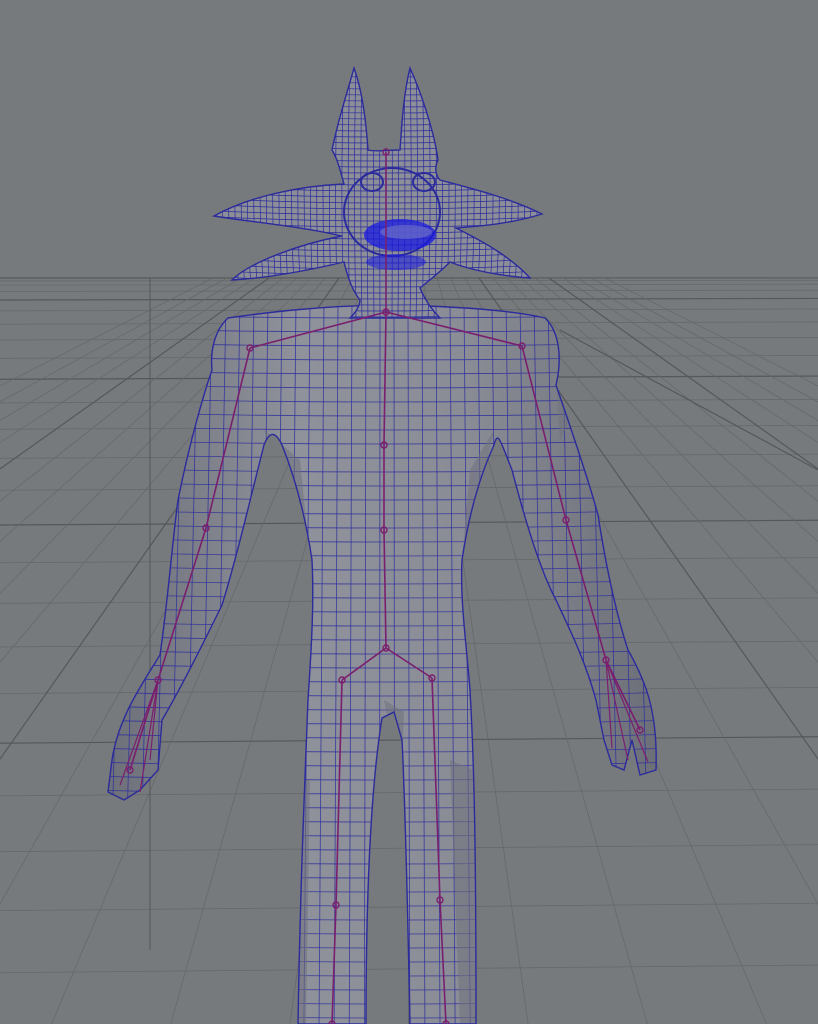 The width and height of the screenshot is (818, 1024). What do you see at coordinates (396, 262) in the screenshot?
I see `chin-detail` at bounding box center [396, 262].